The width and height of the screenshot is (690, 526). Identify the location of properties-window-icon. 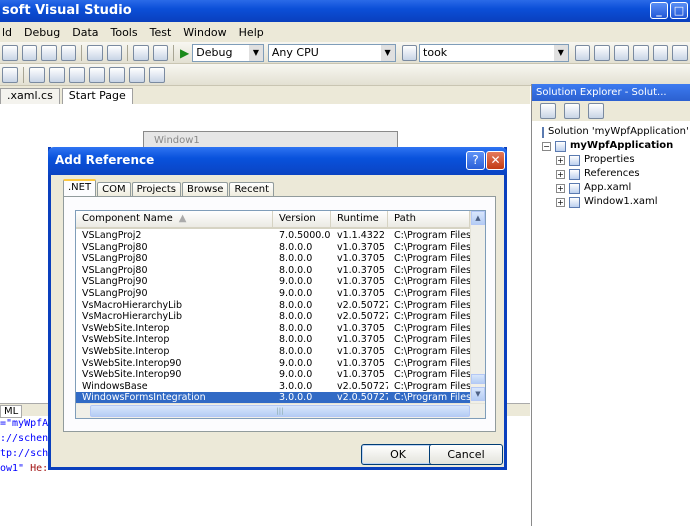
(602, 52).